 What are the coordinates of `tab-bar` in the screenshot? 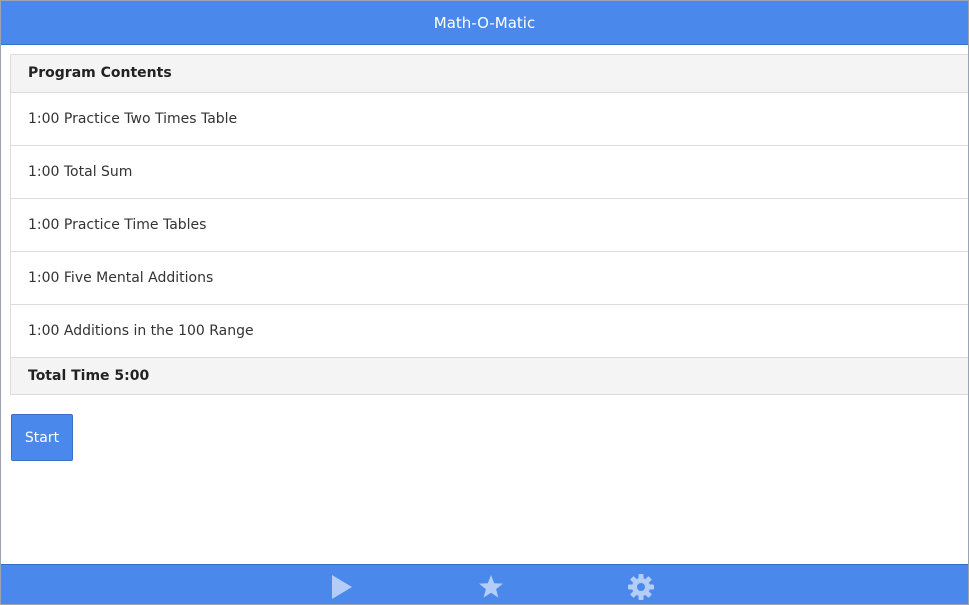 It's located at (484, 584).